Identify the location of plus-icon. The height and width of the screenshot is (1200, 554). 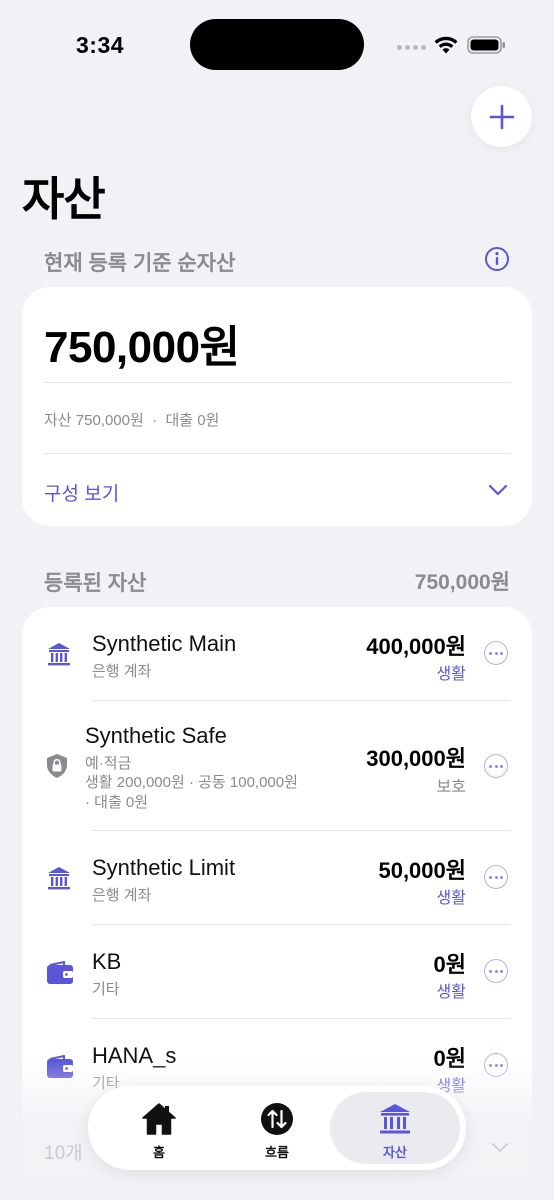
(501, 116).